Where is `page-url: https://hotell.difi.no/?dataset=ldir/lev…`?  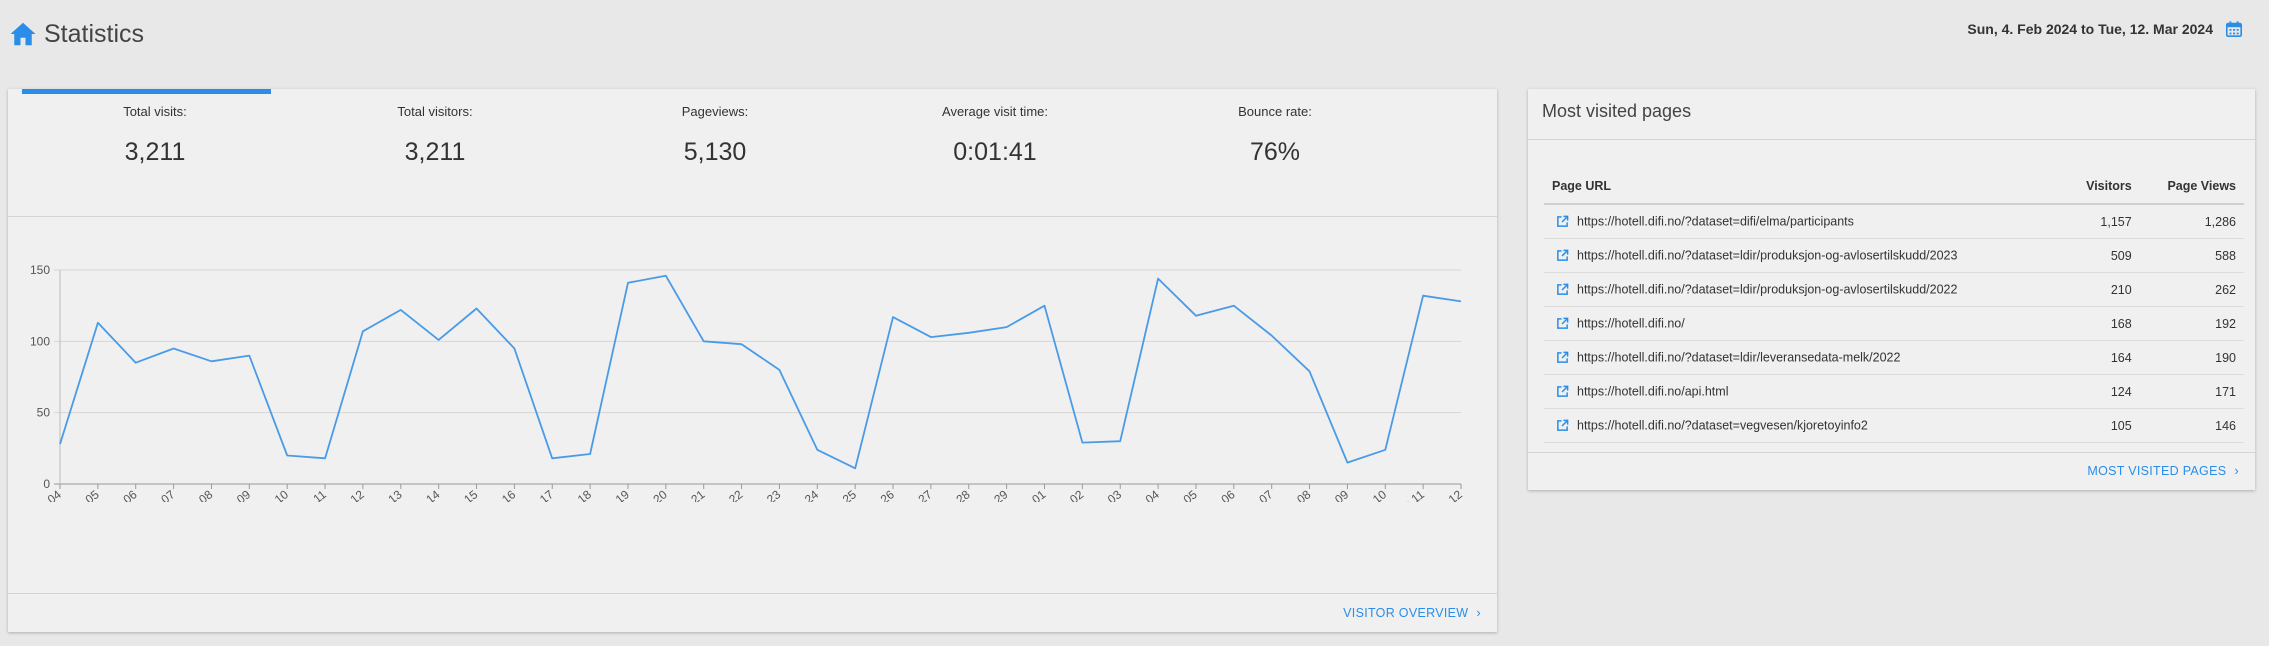
page-url: https://hotell.difi.no/?dataset=ldir/lev… is located at coordinates (1739, 357).